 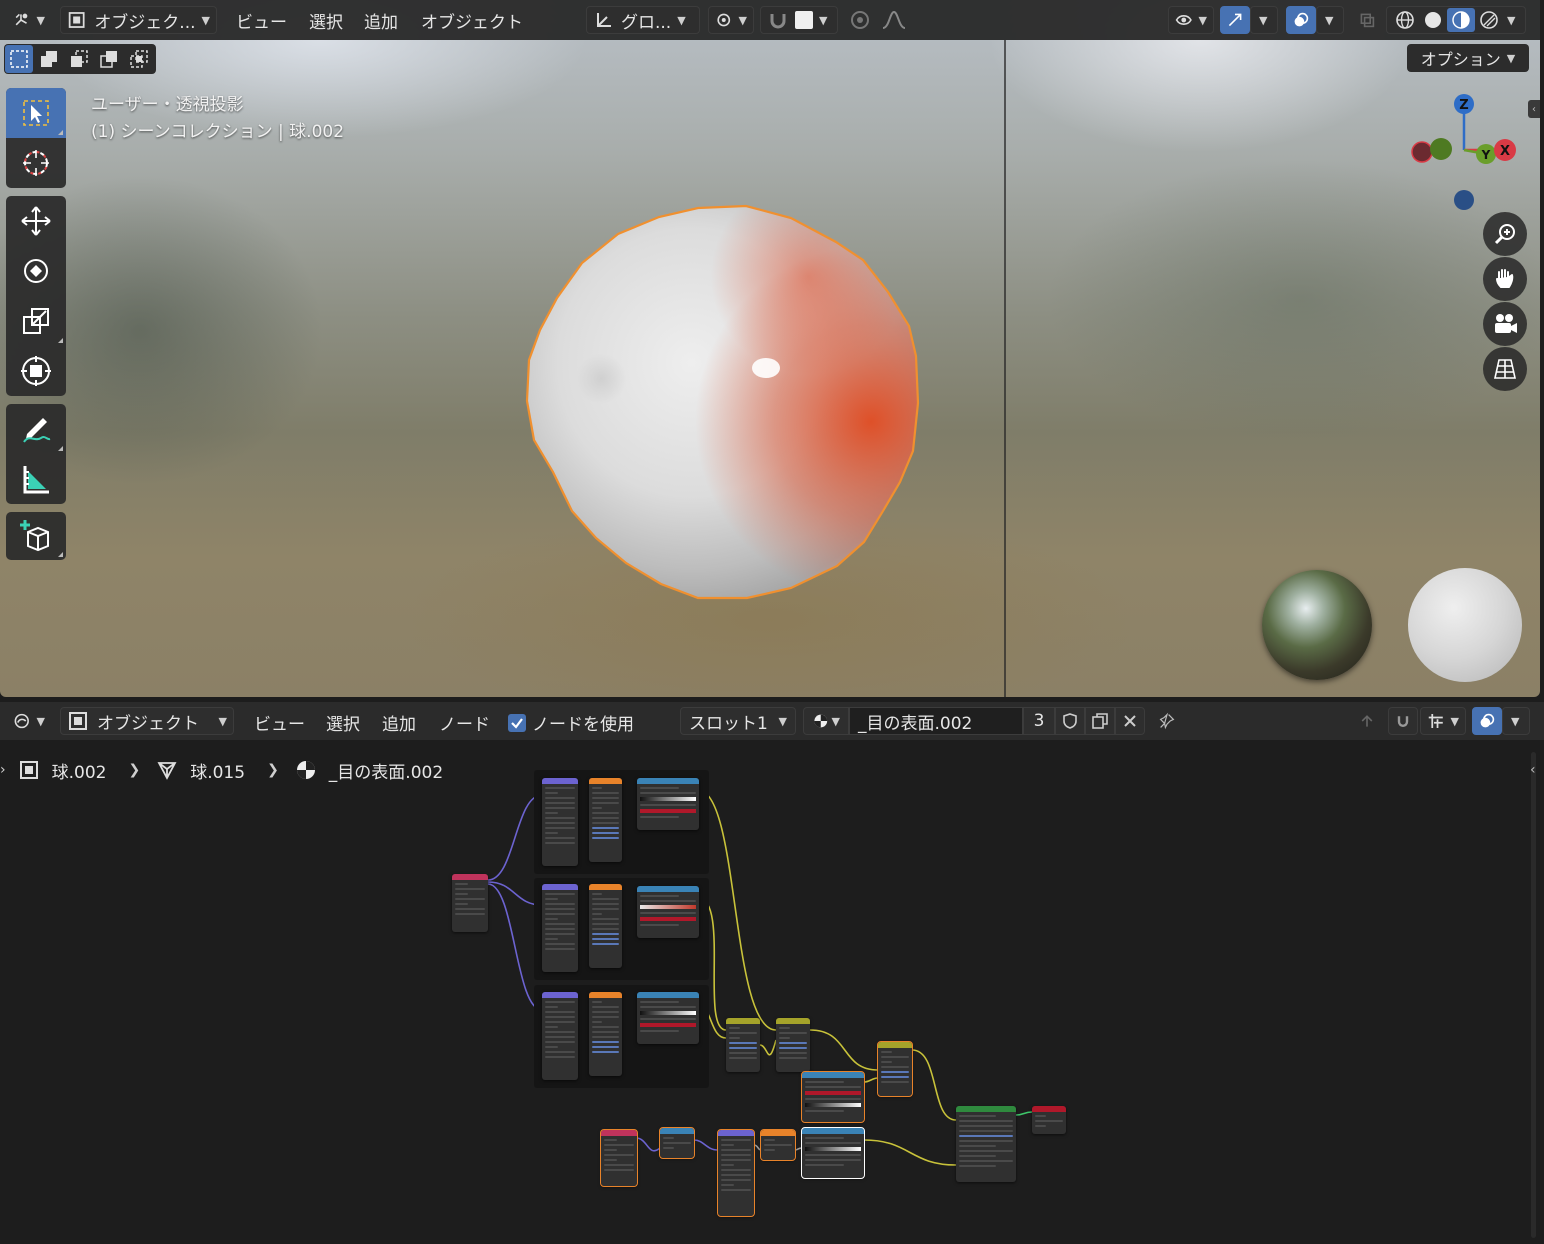 What do you see at coordinates (139, 59) in the screenshot?
I see `select-intersect-button` at bounding box center [139, 59].